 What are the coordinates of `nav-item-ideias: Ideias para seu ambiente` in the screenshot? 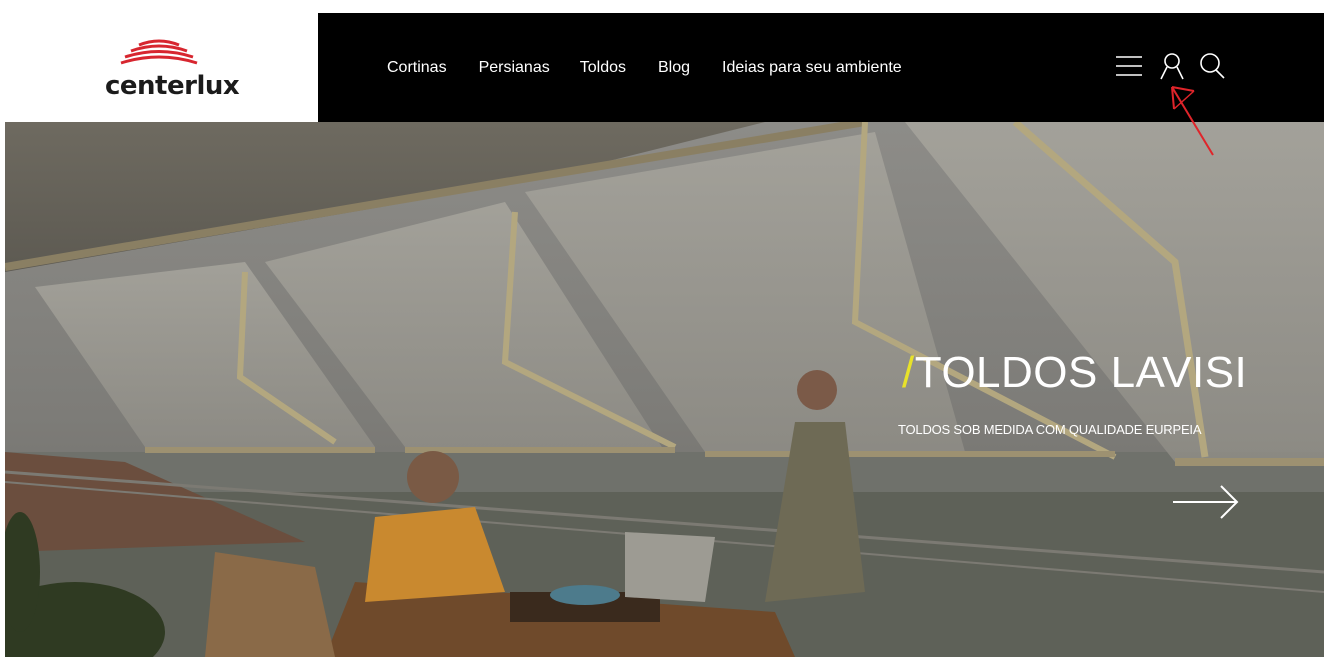 It's located at (812, 68).